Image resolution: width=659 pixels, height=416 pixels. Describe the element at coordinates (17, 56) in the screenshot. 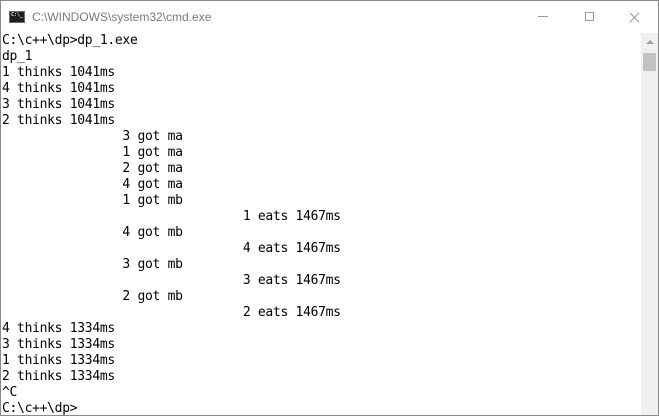

I see `console-line: dp_1` at that location.